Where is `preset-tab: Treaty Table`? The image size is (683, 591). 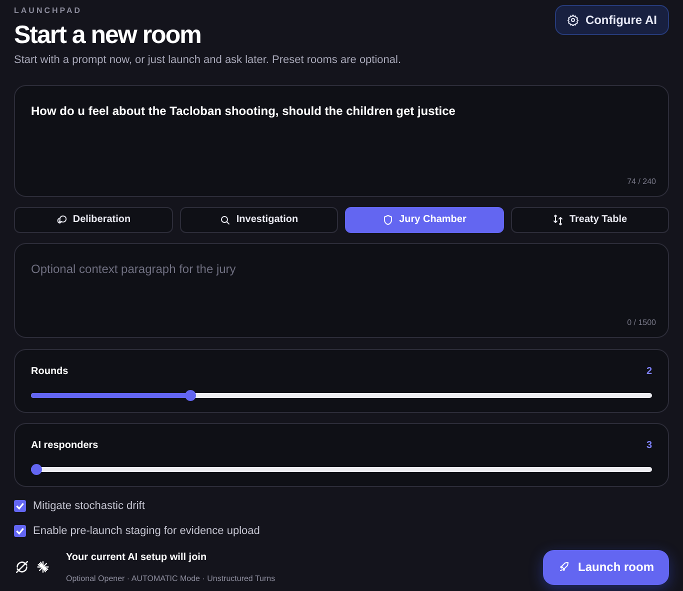 preset-tab: Treaty Table is located at coordinates (589, 219).